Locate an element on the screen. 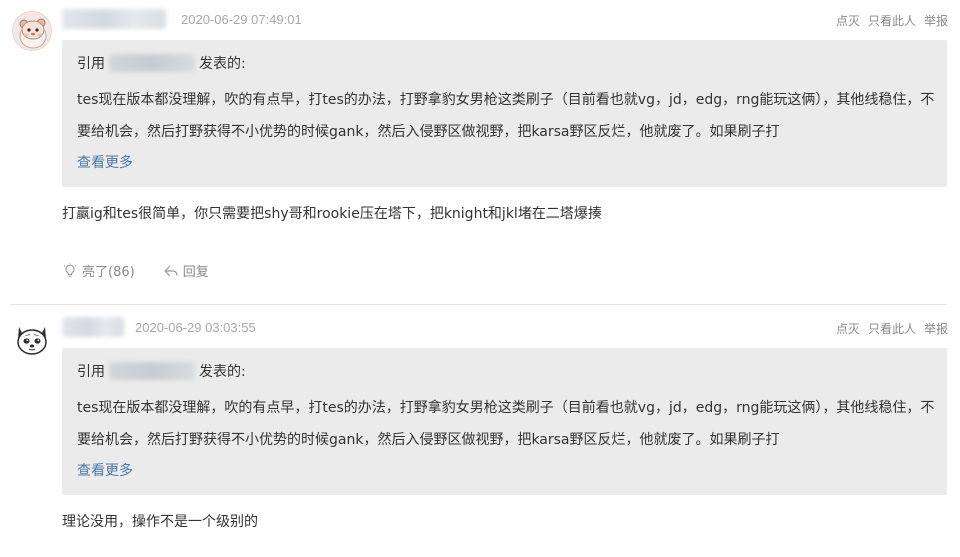  reply-label: 回复 is located at coordinates (195, 272).